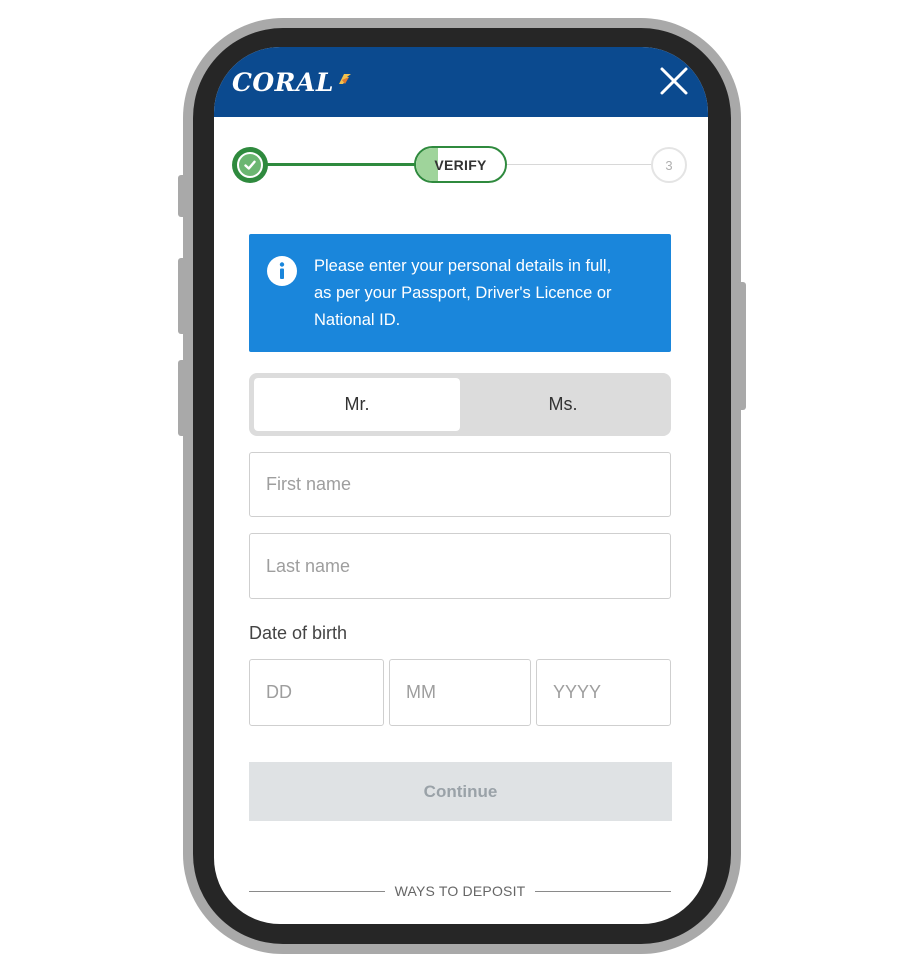  Describe the element at coordinates (460, 566) in the screenshot. I see `last-name-input` at that location.